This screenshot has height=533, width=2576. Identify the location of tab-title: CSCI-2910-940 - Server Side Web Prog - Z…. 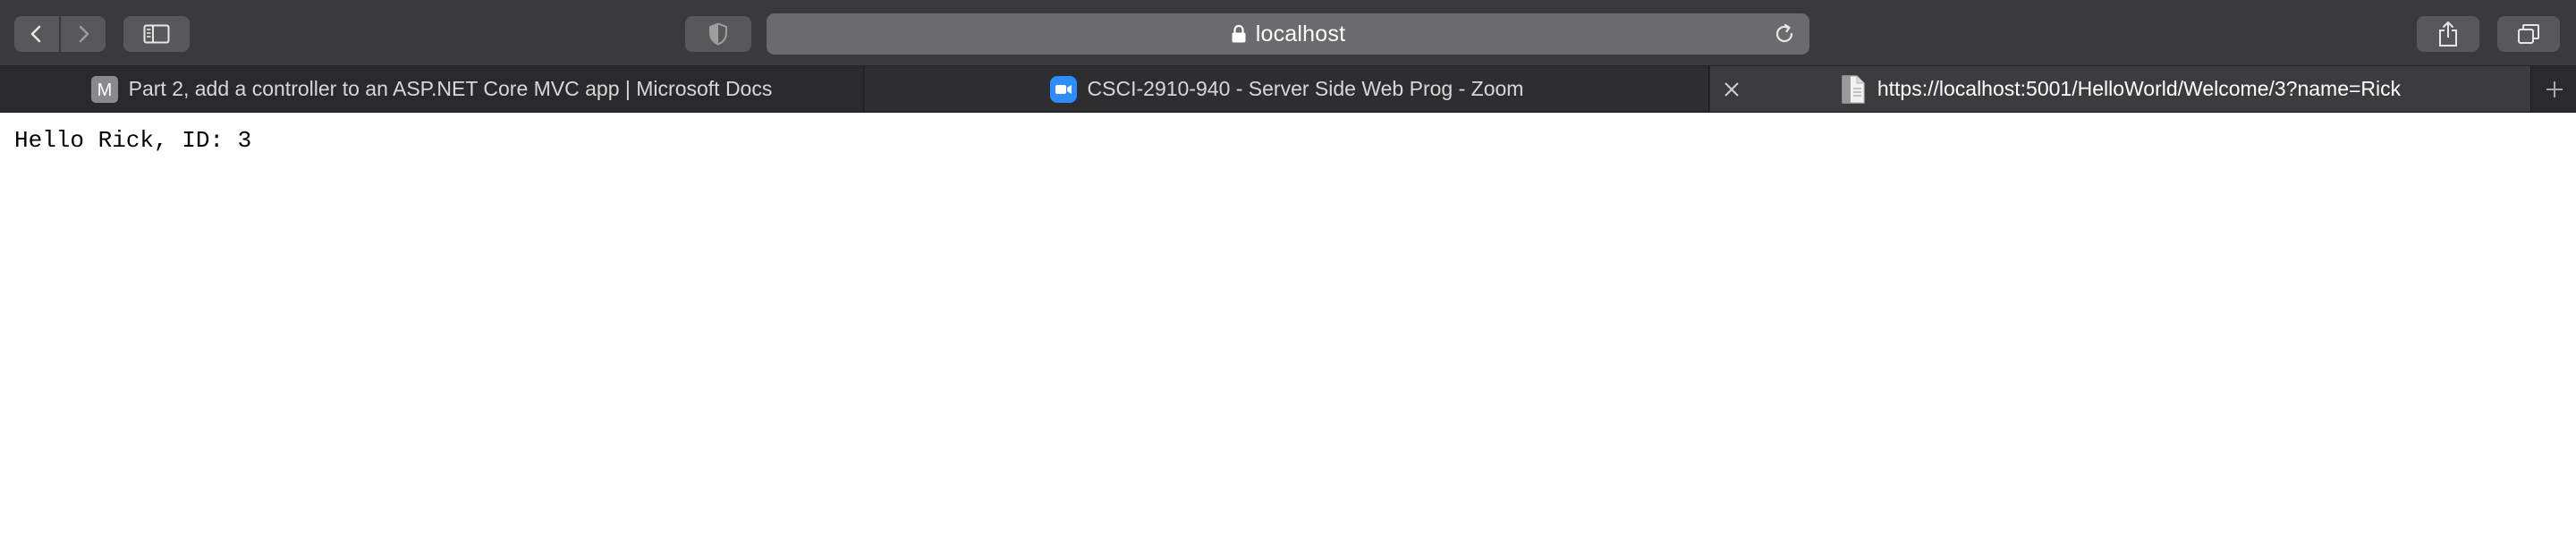
(1305, 88).